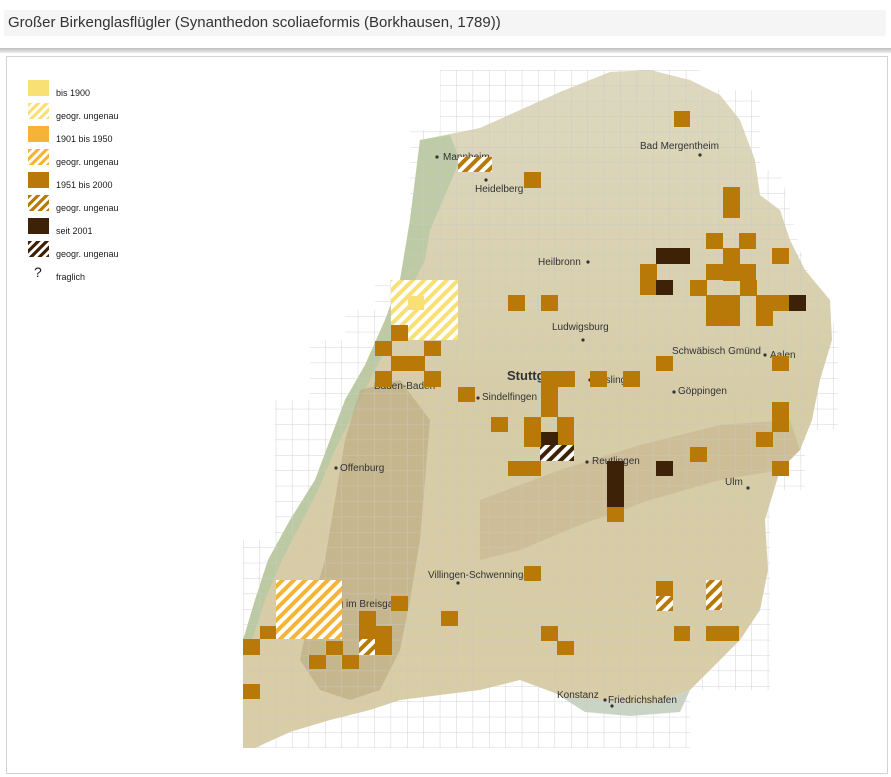 The width and height of the screenshot is (891, 777). Describe the element at coordinates (98, 274) in the screenshot. I see `legend-item-fraglich: ? fraglich` at that location.